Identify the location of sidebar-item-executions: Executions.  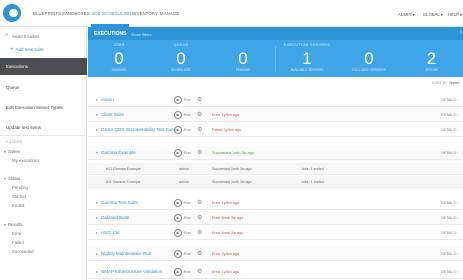
(43, 66).